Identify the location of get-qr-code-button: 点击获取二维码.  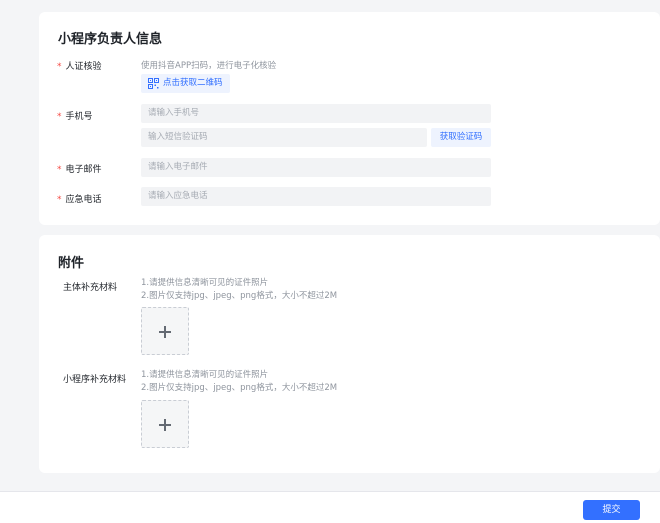
(185, 83).